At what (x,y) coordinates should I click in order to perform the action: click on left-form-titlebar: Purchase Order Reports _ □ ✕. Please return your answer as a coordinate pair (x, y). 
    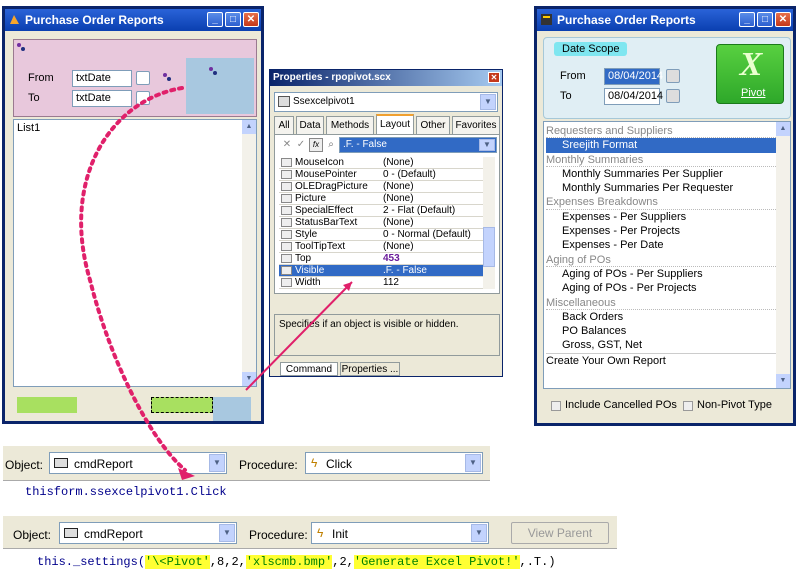
    Looking at the image, I should click on (133, 20).